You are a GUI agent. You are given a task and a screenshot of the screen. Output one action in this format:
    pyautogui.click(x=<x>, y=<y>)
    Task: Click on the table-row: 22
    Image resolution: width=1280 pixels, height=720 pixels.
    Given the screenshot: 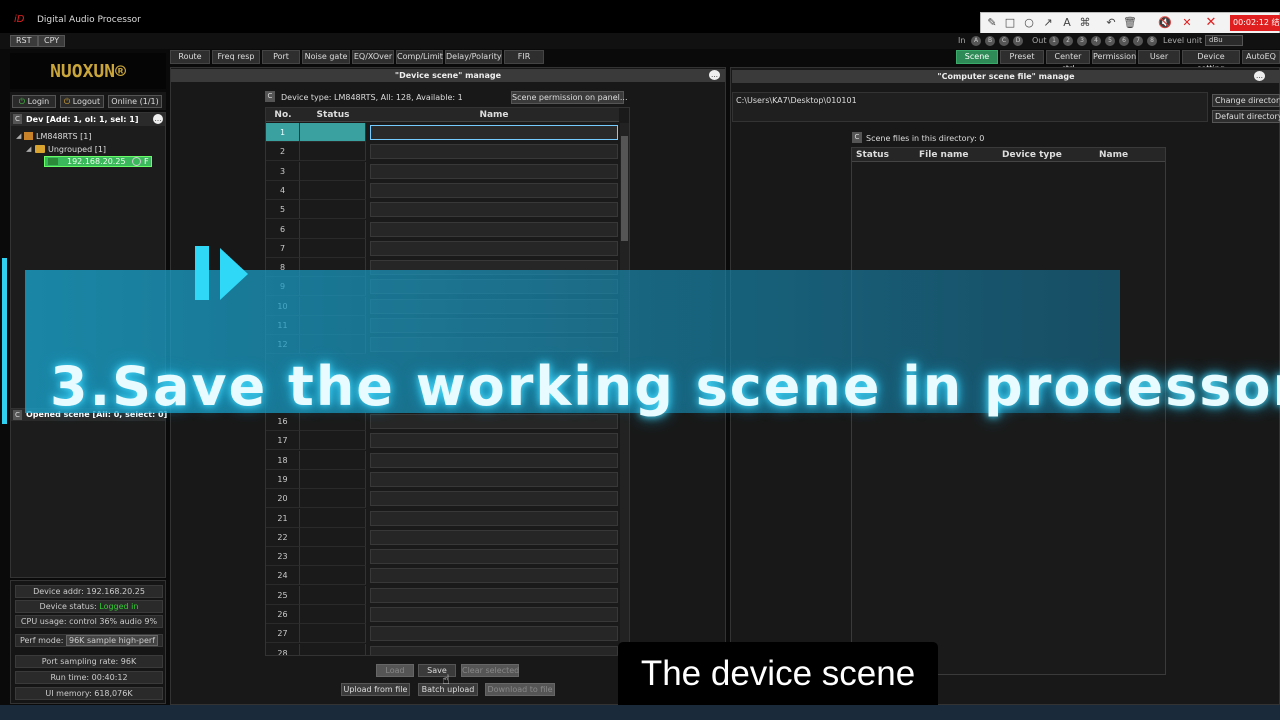 What is the action you would take?
    pyautogui.click(x=442, y=537)
    